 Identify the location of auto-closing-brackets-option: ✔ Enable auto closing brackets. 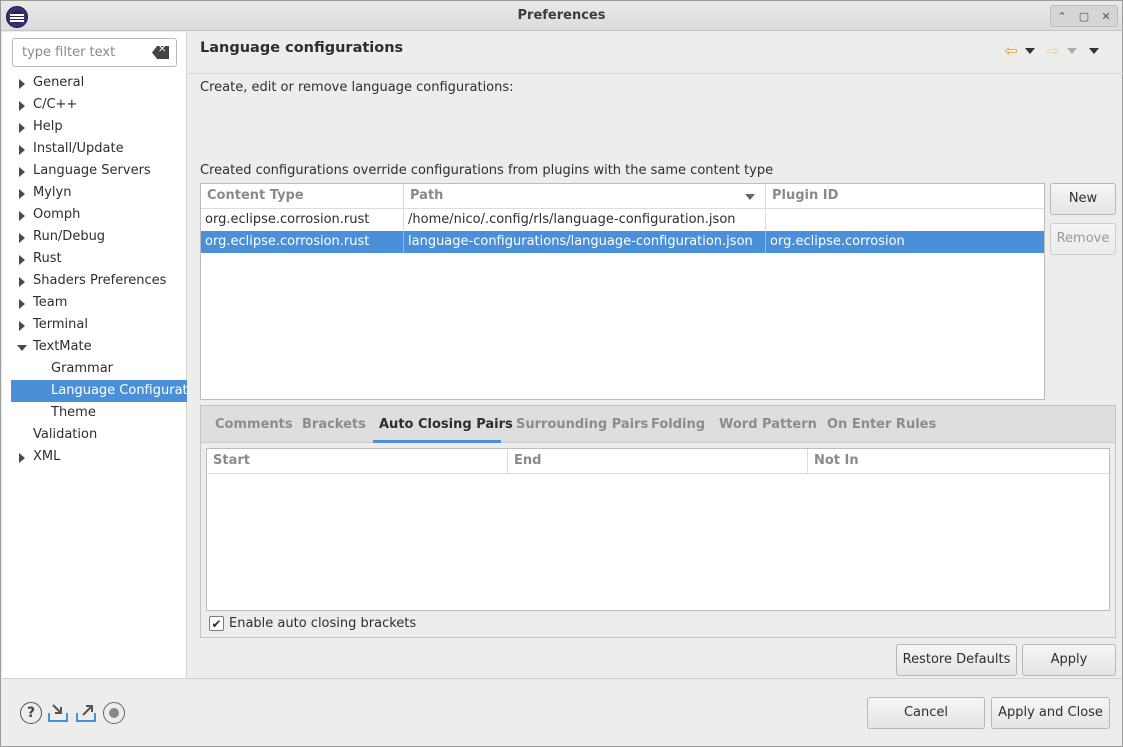
(312, 623).